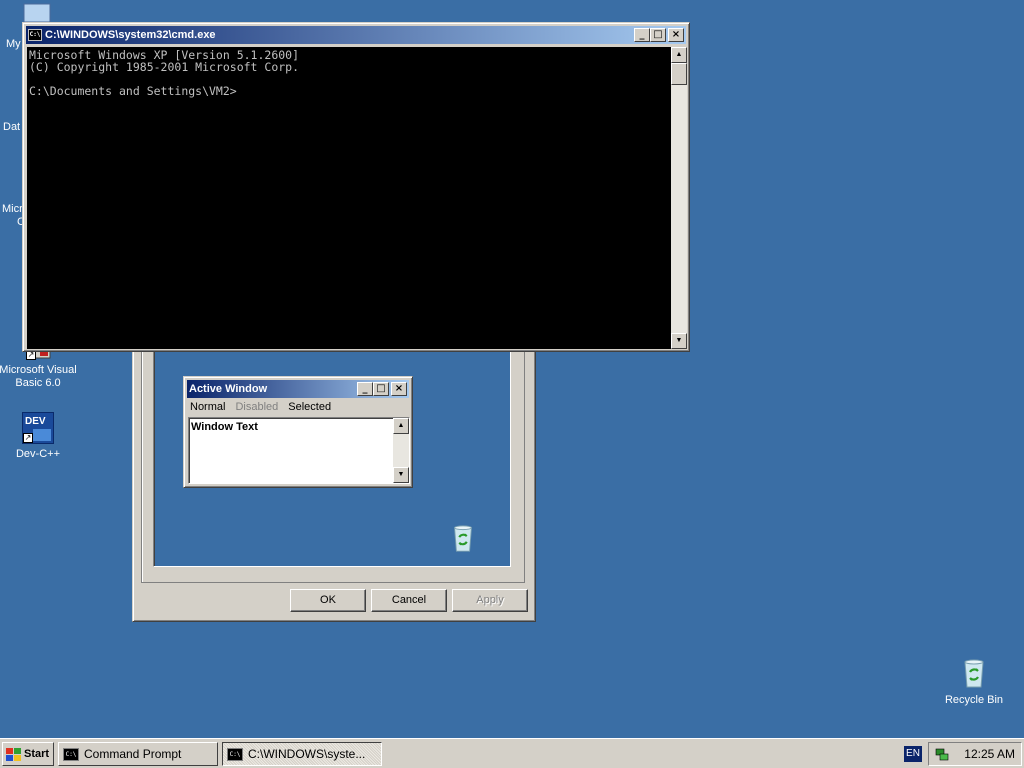  Describe the element at coordinates (38, 454) in the screenshot. I see `desktop-icon-label: Dev-C++` at that location.